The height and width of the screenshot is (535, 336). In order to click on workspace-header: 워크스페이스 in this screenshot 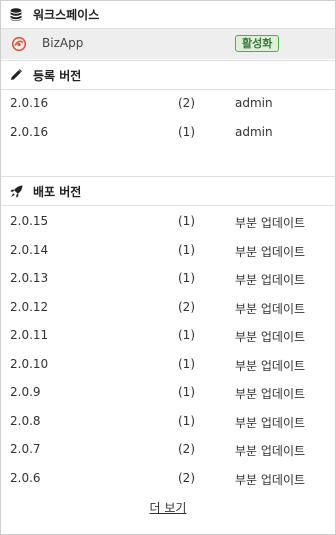, I will do `click(168, 15)`.